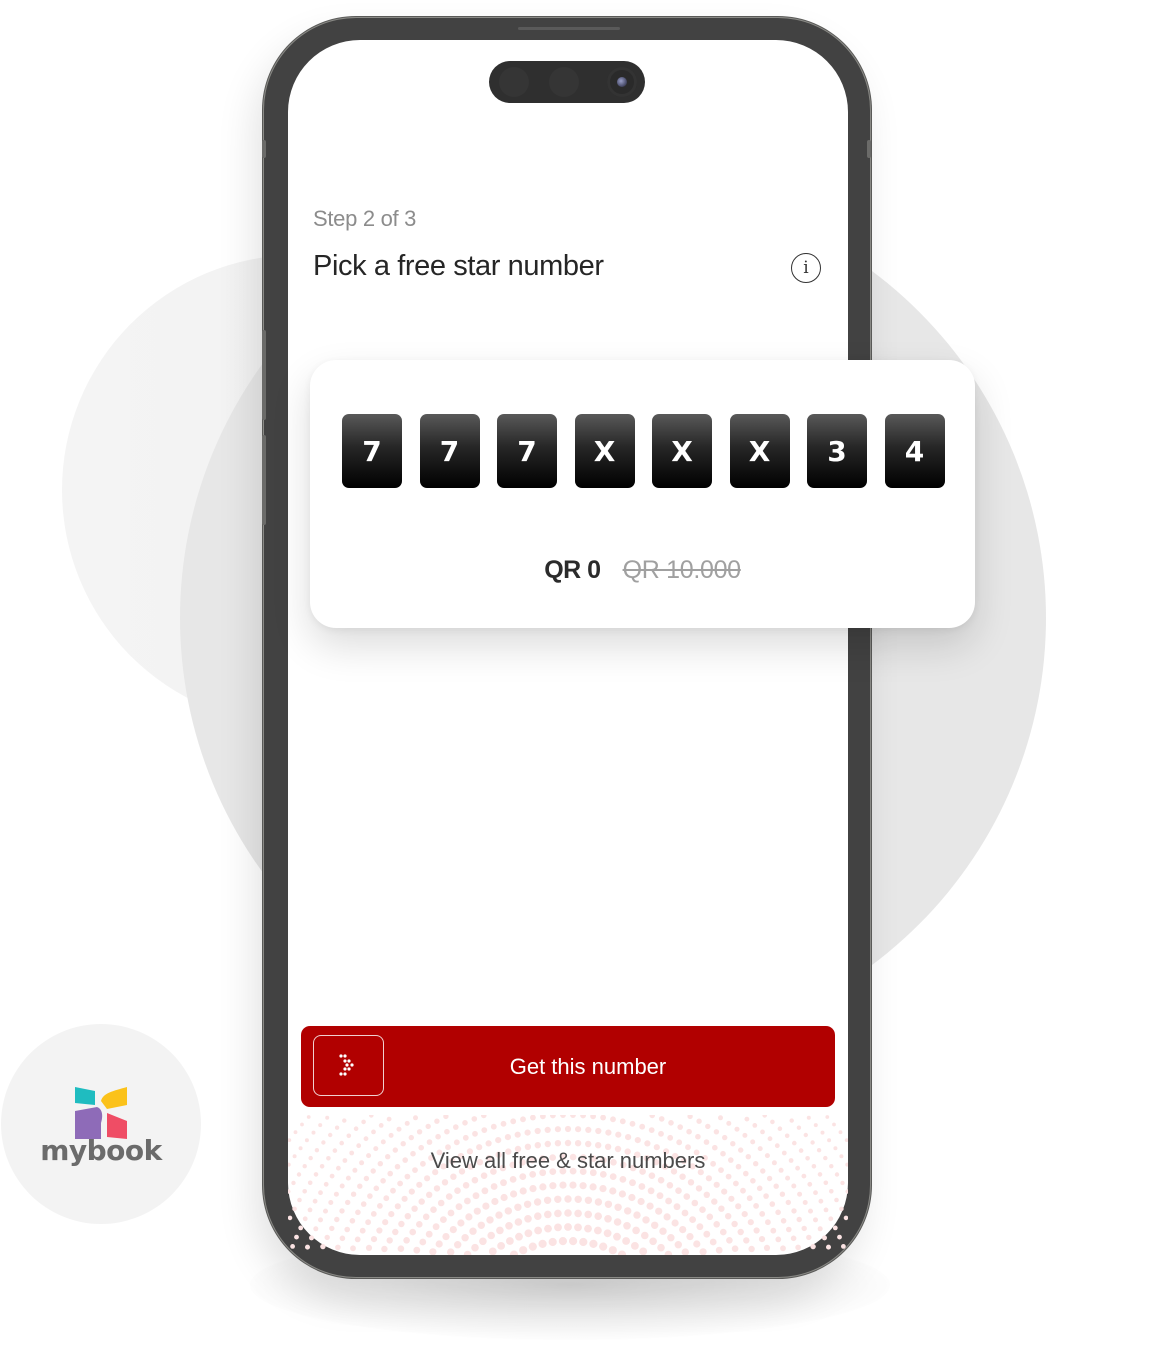 This screenshot has width=1176, height=1353. What do you see at coordinates (568, 1161) in the screenshot?
I see `view-all-numbers-link: View all free & star numbers` at bounding box center [568, 1161].